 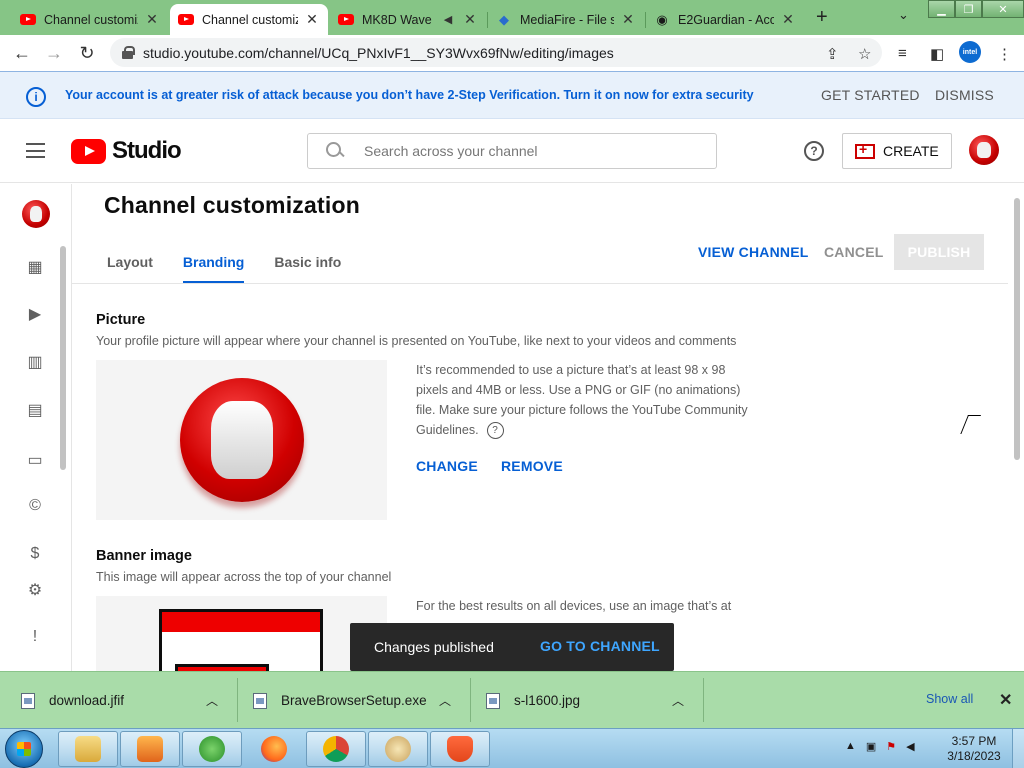 What do you see at coordinates (397, 19) in the screenshot?
I see `tab-title: MK8D Wave` at bounding box center [397, 19].